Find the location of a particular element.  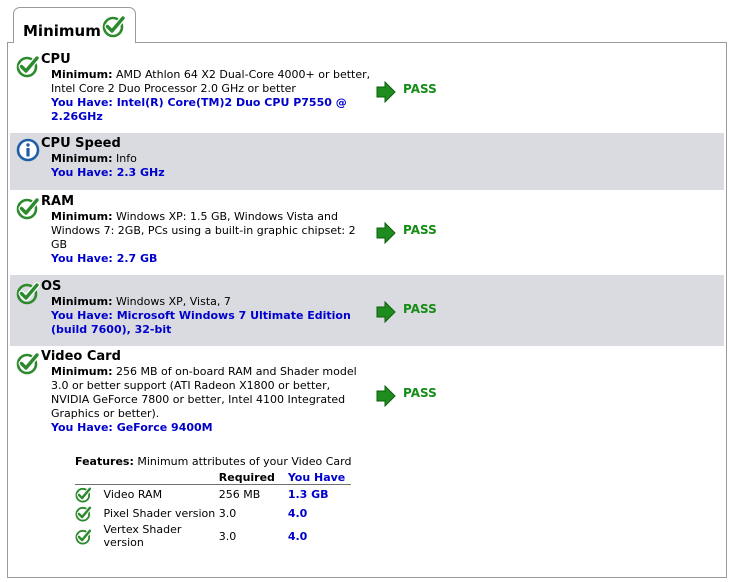

you-have-text: You Have: GeForce 9400M is located at coordinates (132, 427).